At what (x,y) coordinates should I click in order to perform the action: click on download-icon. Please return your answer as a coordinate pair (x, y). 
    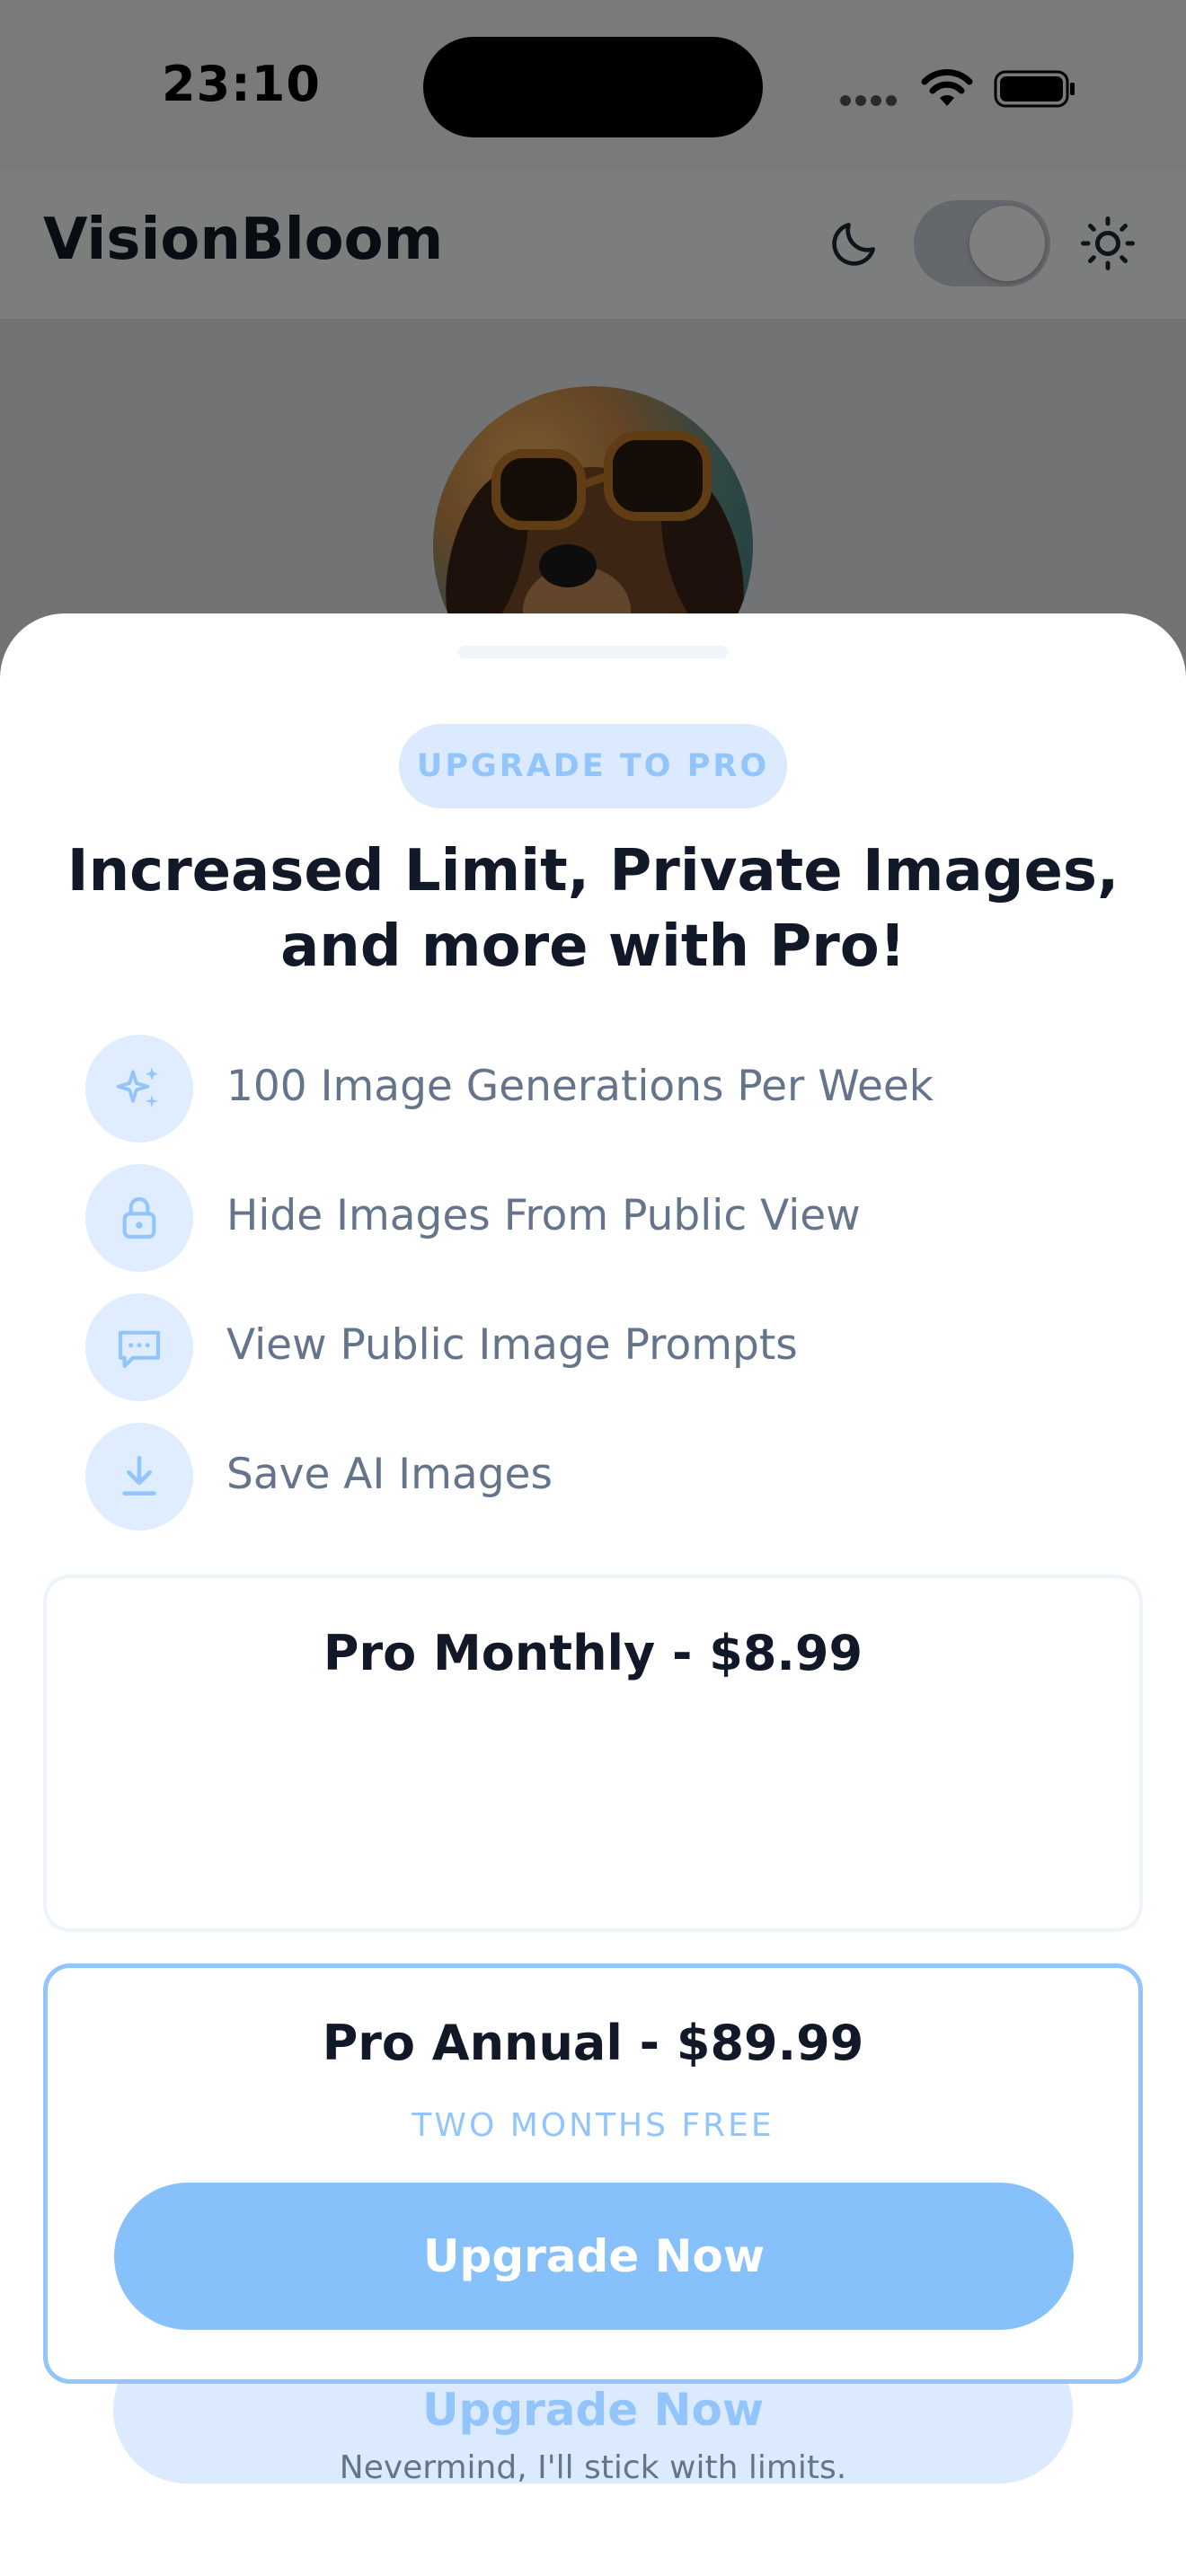
    Looking at the image, I should click on (139, 1477).